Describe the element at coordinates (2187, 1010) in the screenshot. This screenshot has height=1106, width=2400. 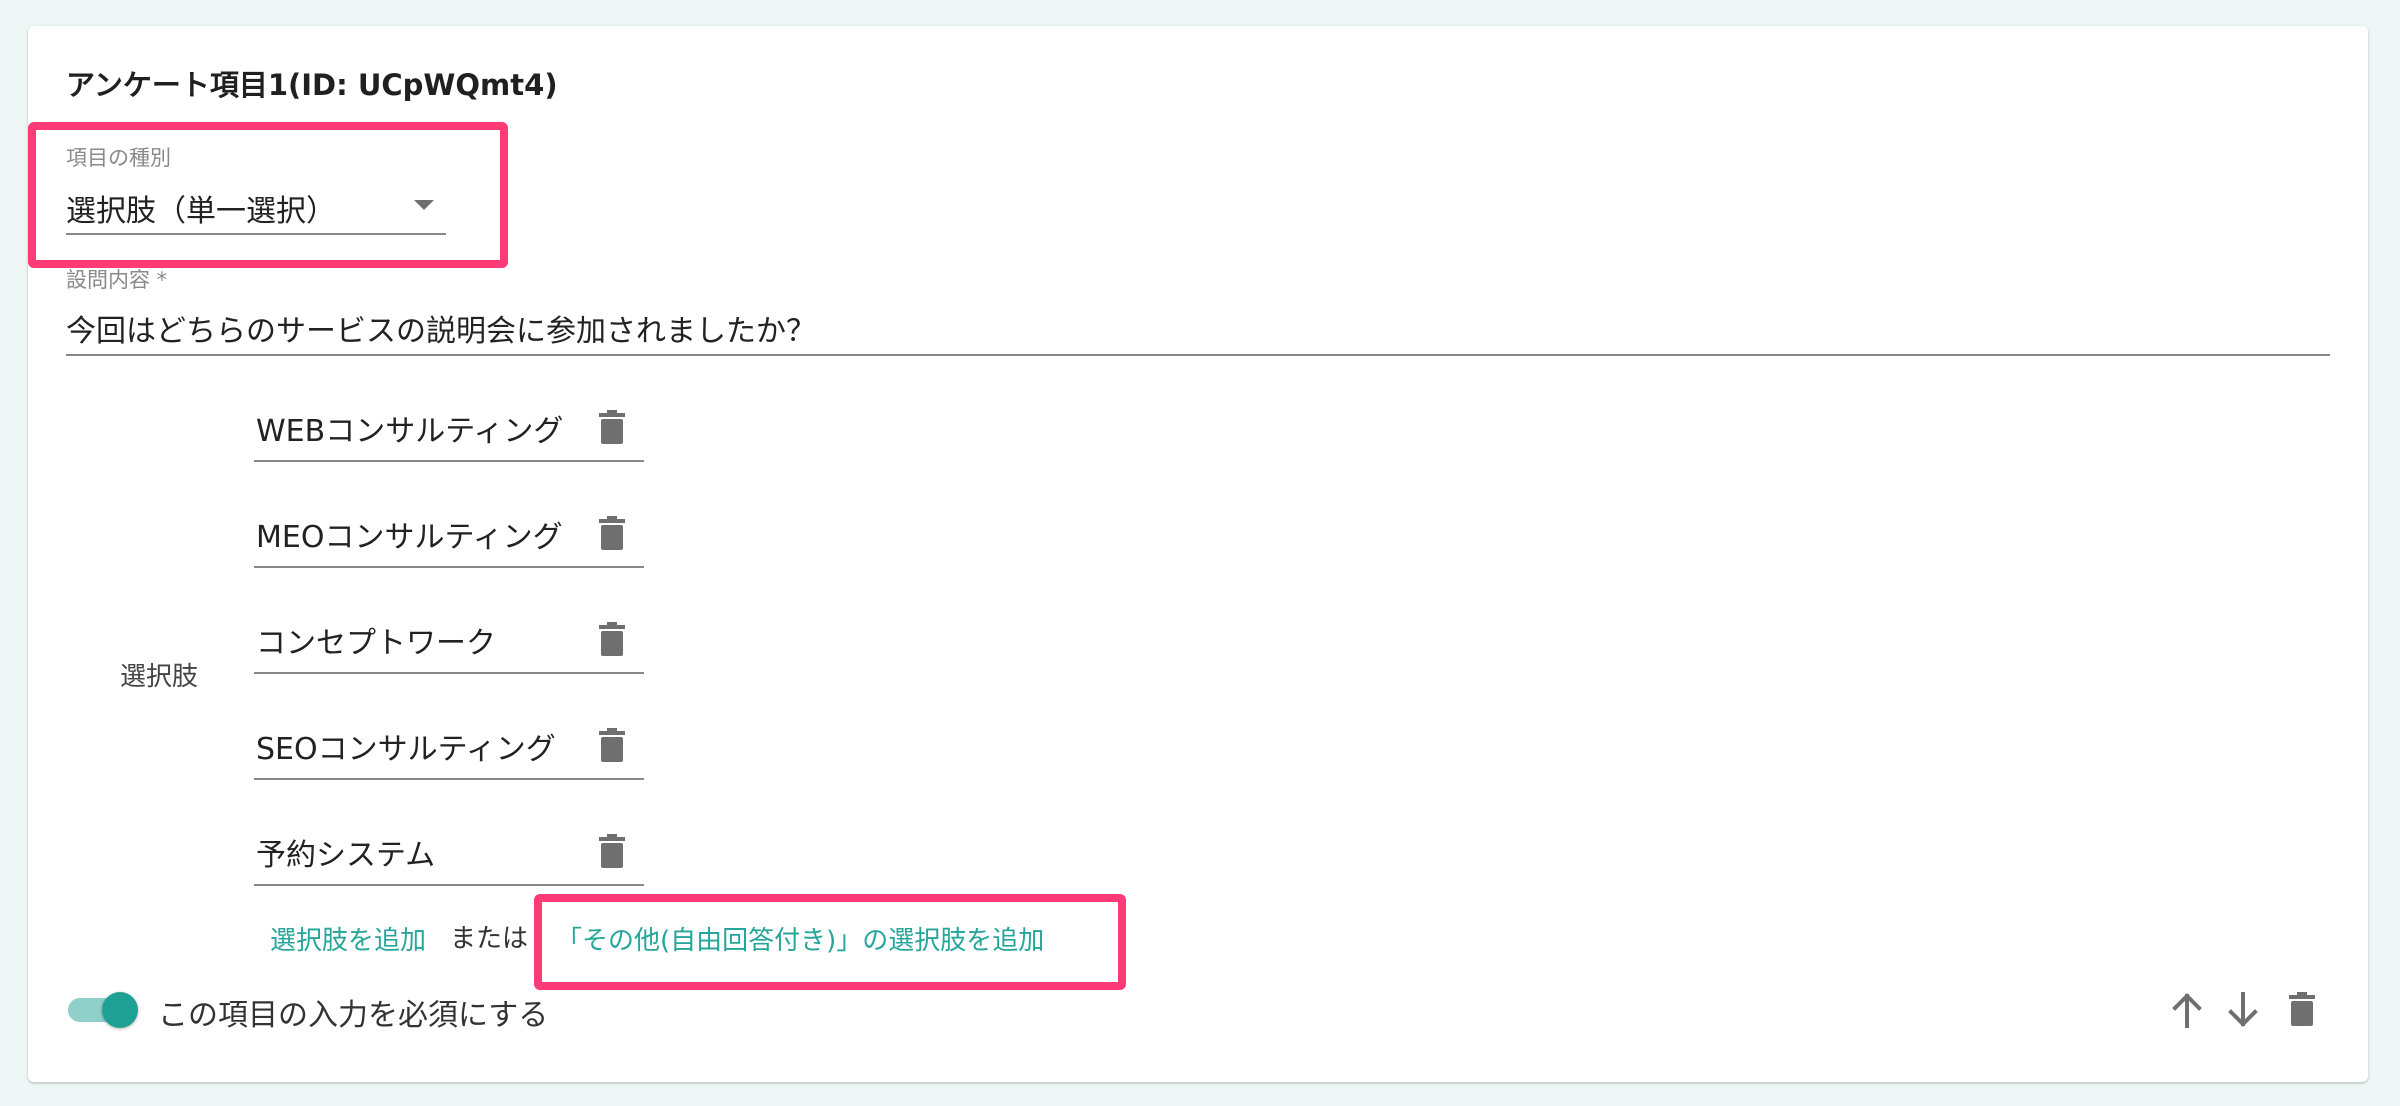
I see `arrow-up-icon` at that location.